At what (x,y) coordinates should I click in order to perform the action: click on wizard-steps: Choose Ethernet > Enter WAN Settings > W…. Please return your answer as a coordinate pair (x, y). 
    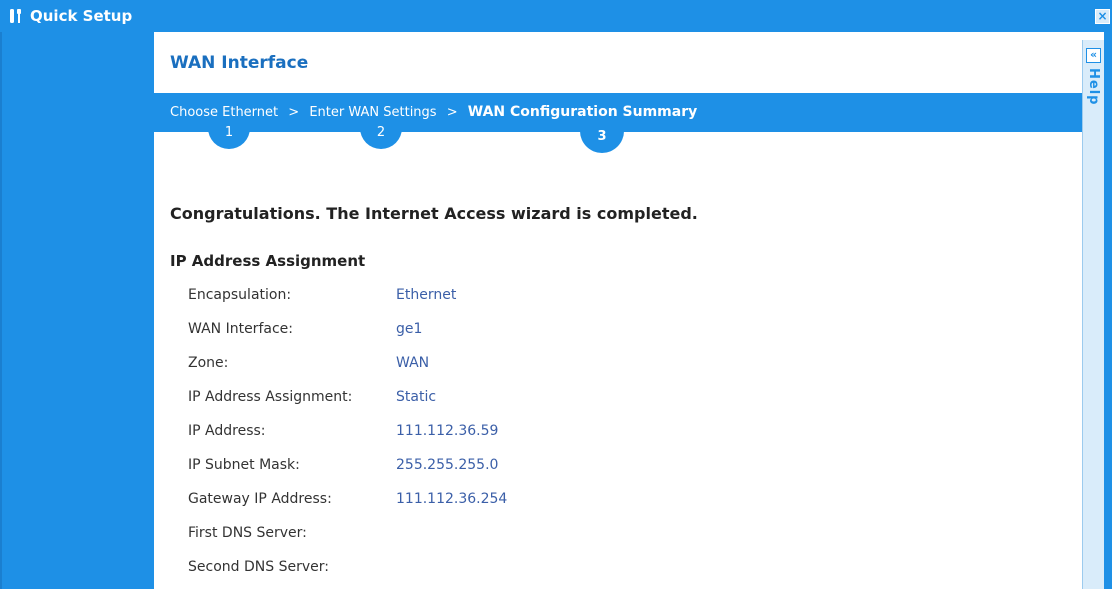
    Looking at the image, I should click on (433, 112).